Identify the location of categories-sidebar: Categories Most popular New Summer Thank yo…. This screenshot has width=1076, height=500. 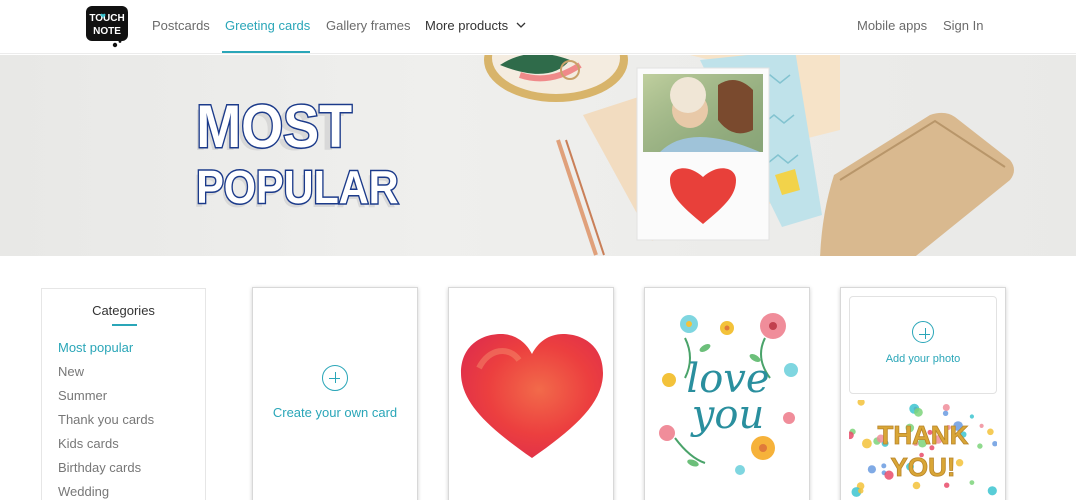
(123, 394).